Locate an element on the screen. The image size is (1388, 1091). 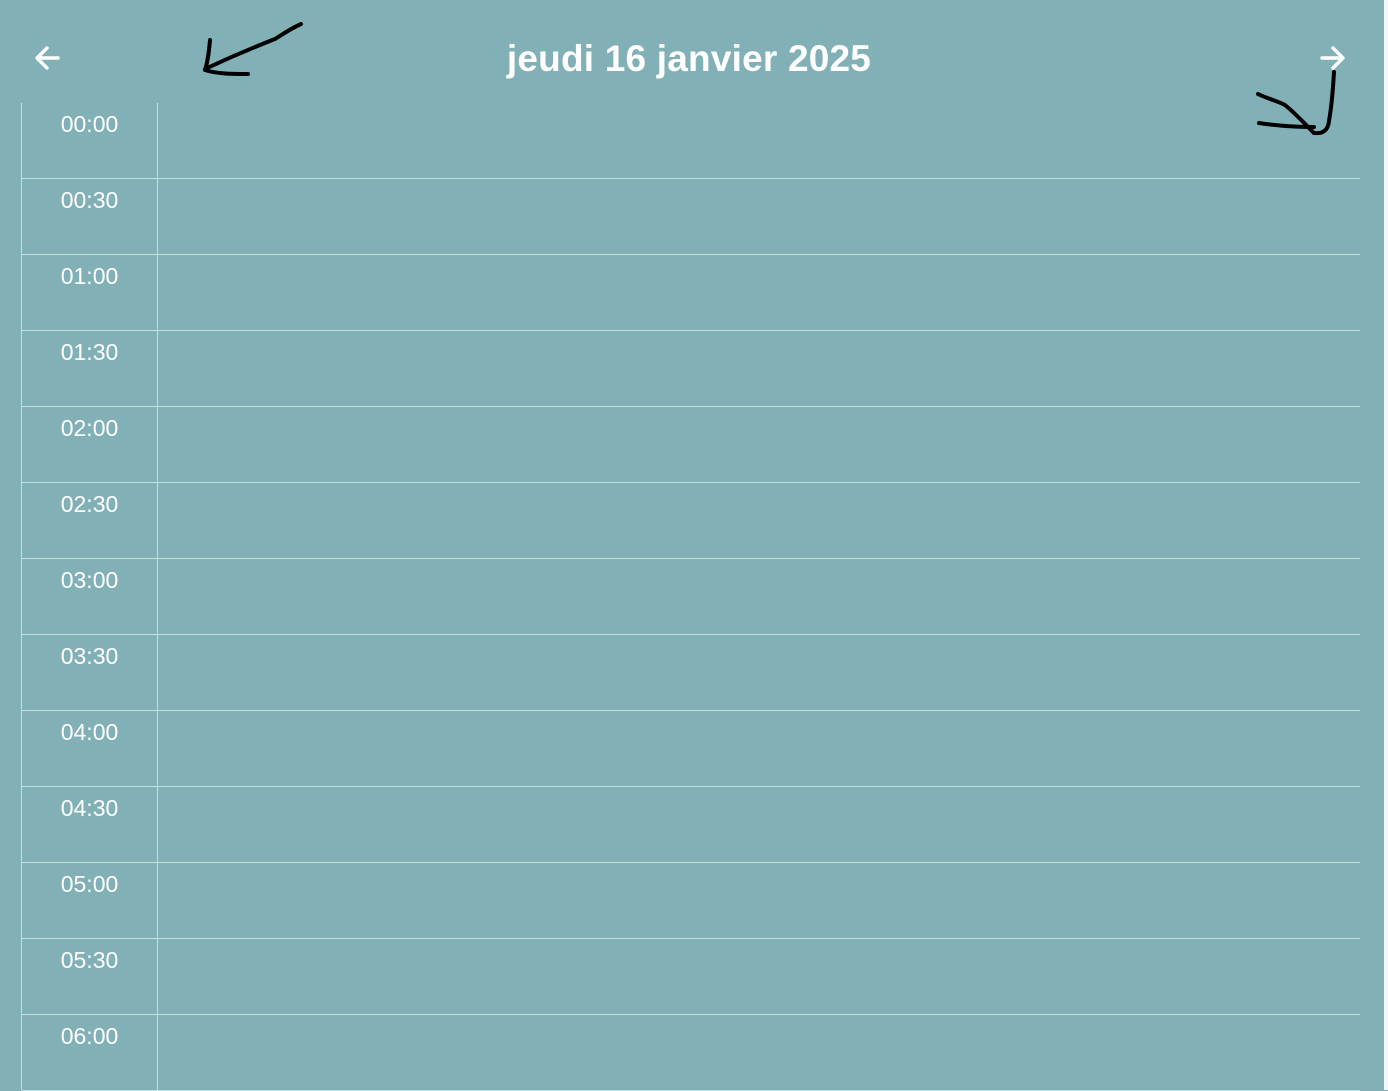
time-slot-row: 06:00 is located at coordinates (691, 1053).